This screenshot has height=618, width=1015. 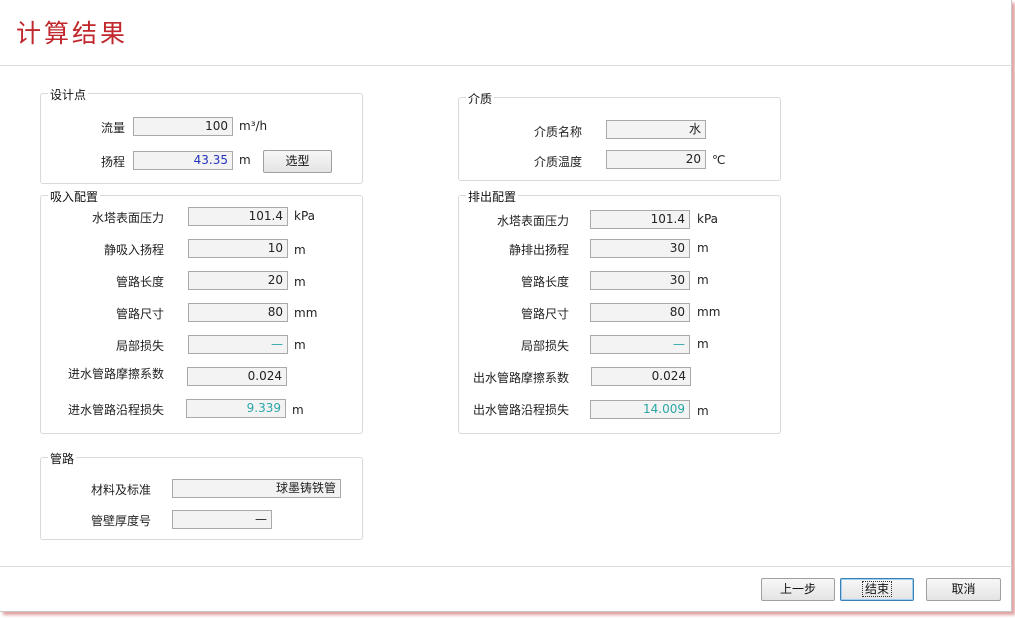 What do you see at coordinates (719, 160) in the screenshot?
I see `medium-temp-unit: ℃` at bounding box center [719, 160].